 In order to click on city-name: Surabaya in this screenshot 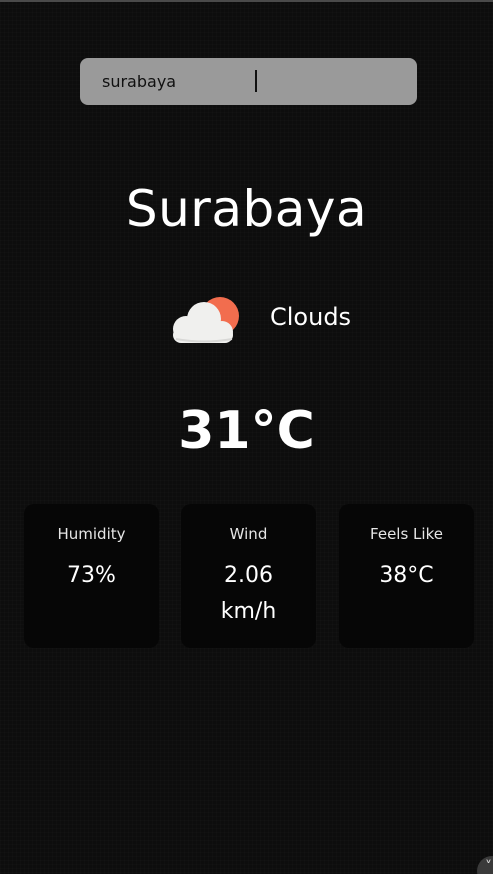, I will do `click(246, 209)`.